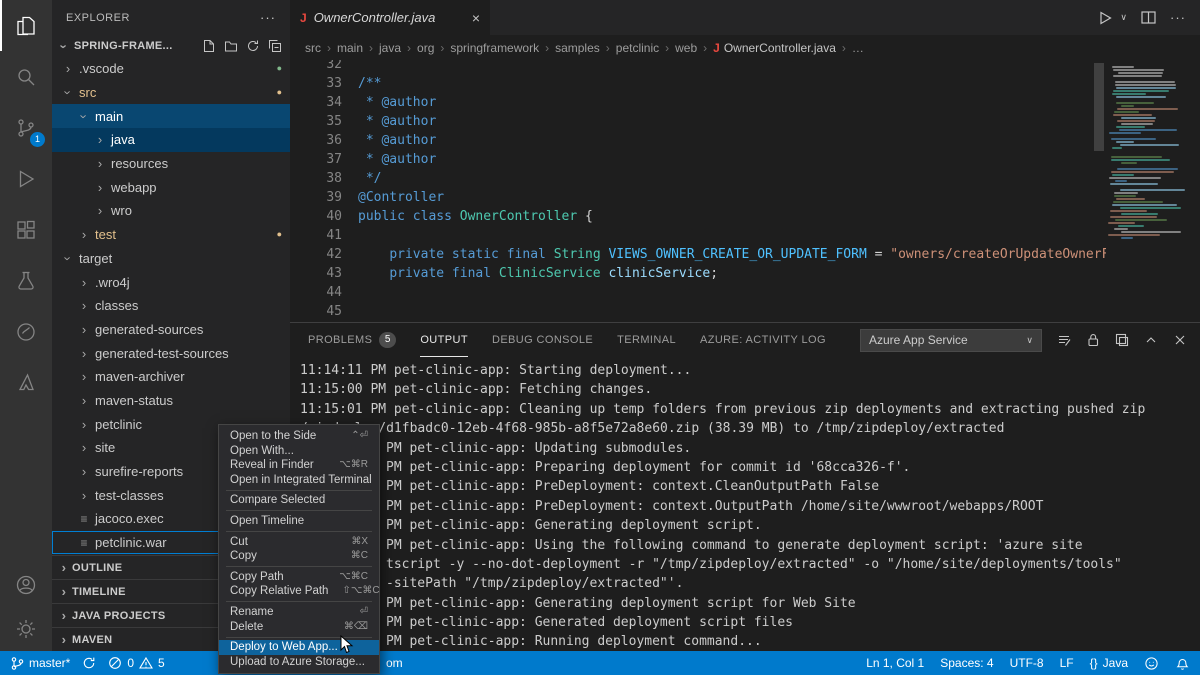 This screenshot has width=1200, height=675. What do you see at coordinates (26, 331) in the screenshot?
I see `spring-boot-icon` at bounding box center [26, 331].